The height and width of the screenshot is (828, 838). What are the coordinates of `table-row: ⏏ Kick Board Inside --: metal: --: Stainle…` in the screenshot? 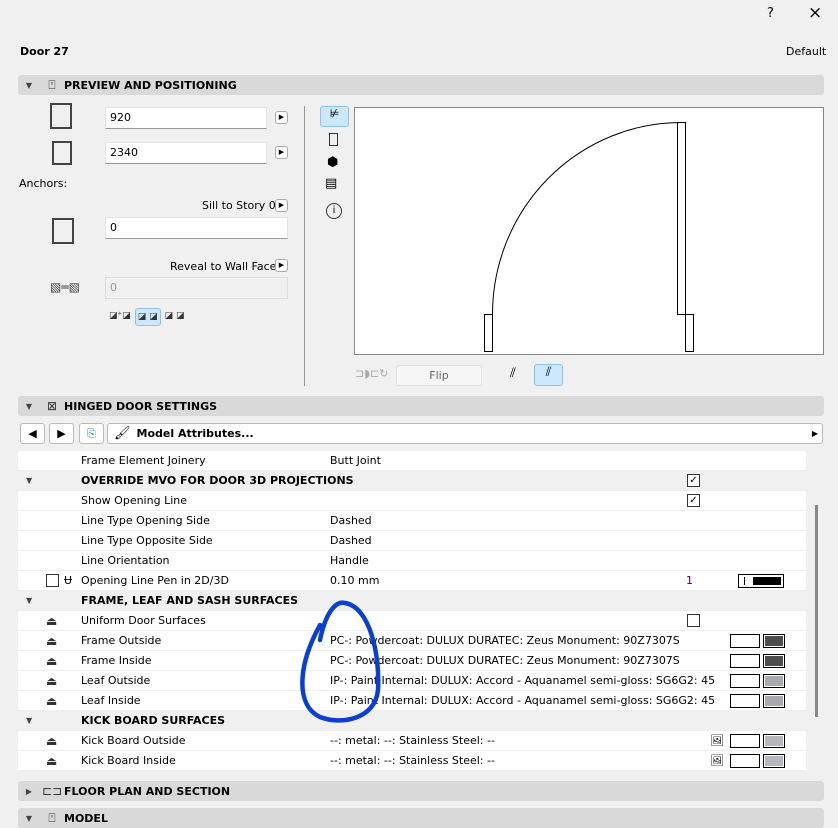 It's located at (412, 761).